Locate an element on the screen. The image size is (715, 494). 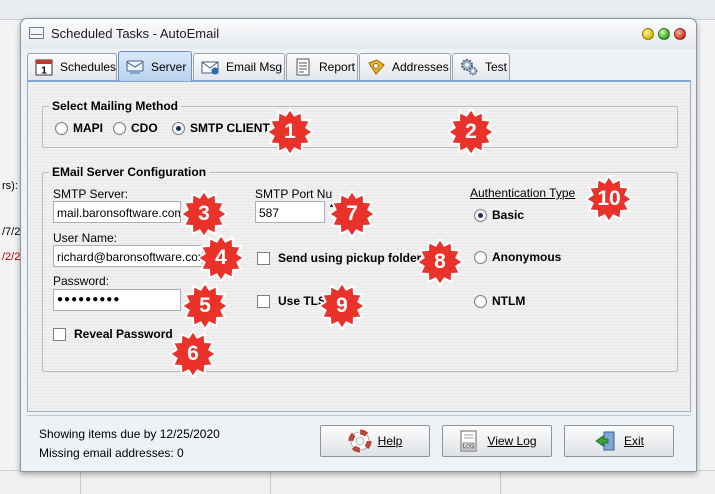
lifebuoy-icon is located at coordinates (360, 441).